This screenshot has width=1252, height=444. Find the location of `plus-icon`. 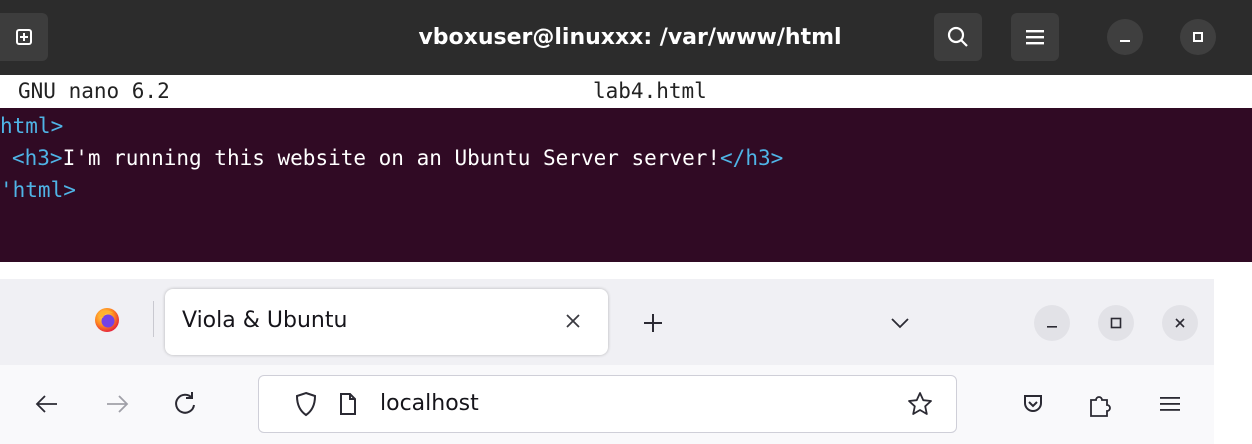

plus-icon is located at coordinates (653, 323).